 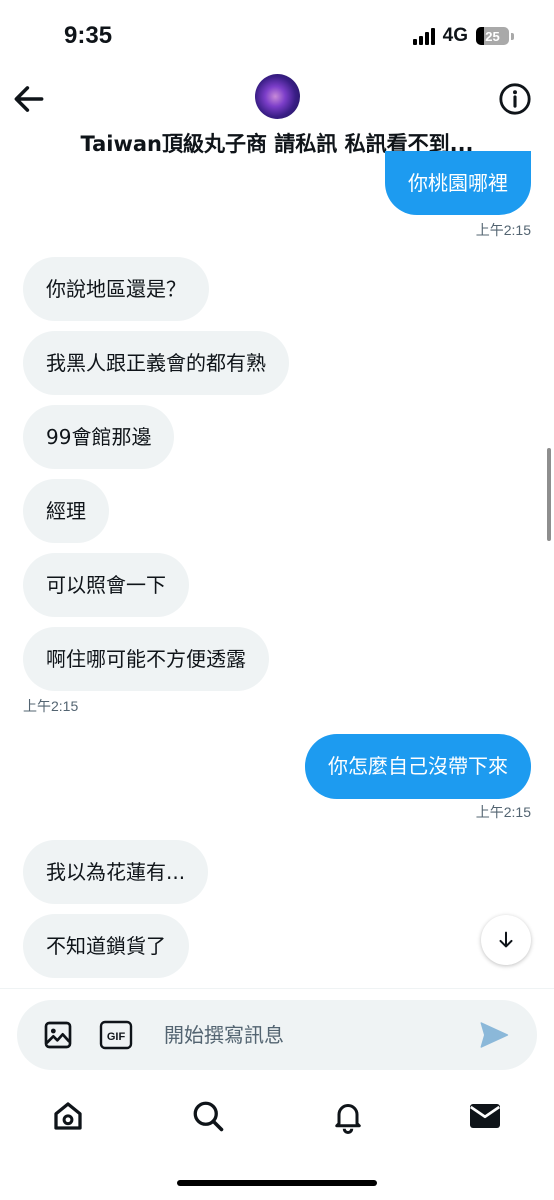 I want to click on add-gif-button: GIF, so click(x=116, y=1035).